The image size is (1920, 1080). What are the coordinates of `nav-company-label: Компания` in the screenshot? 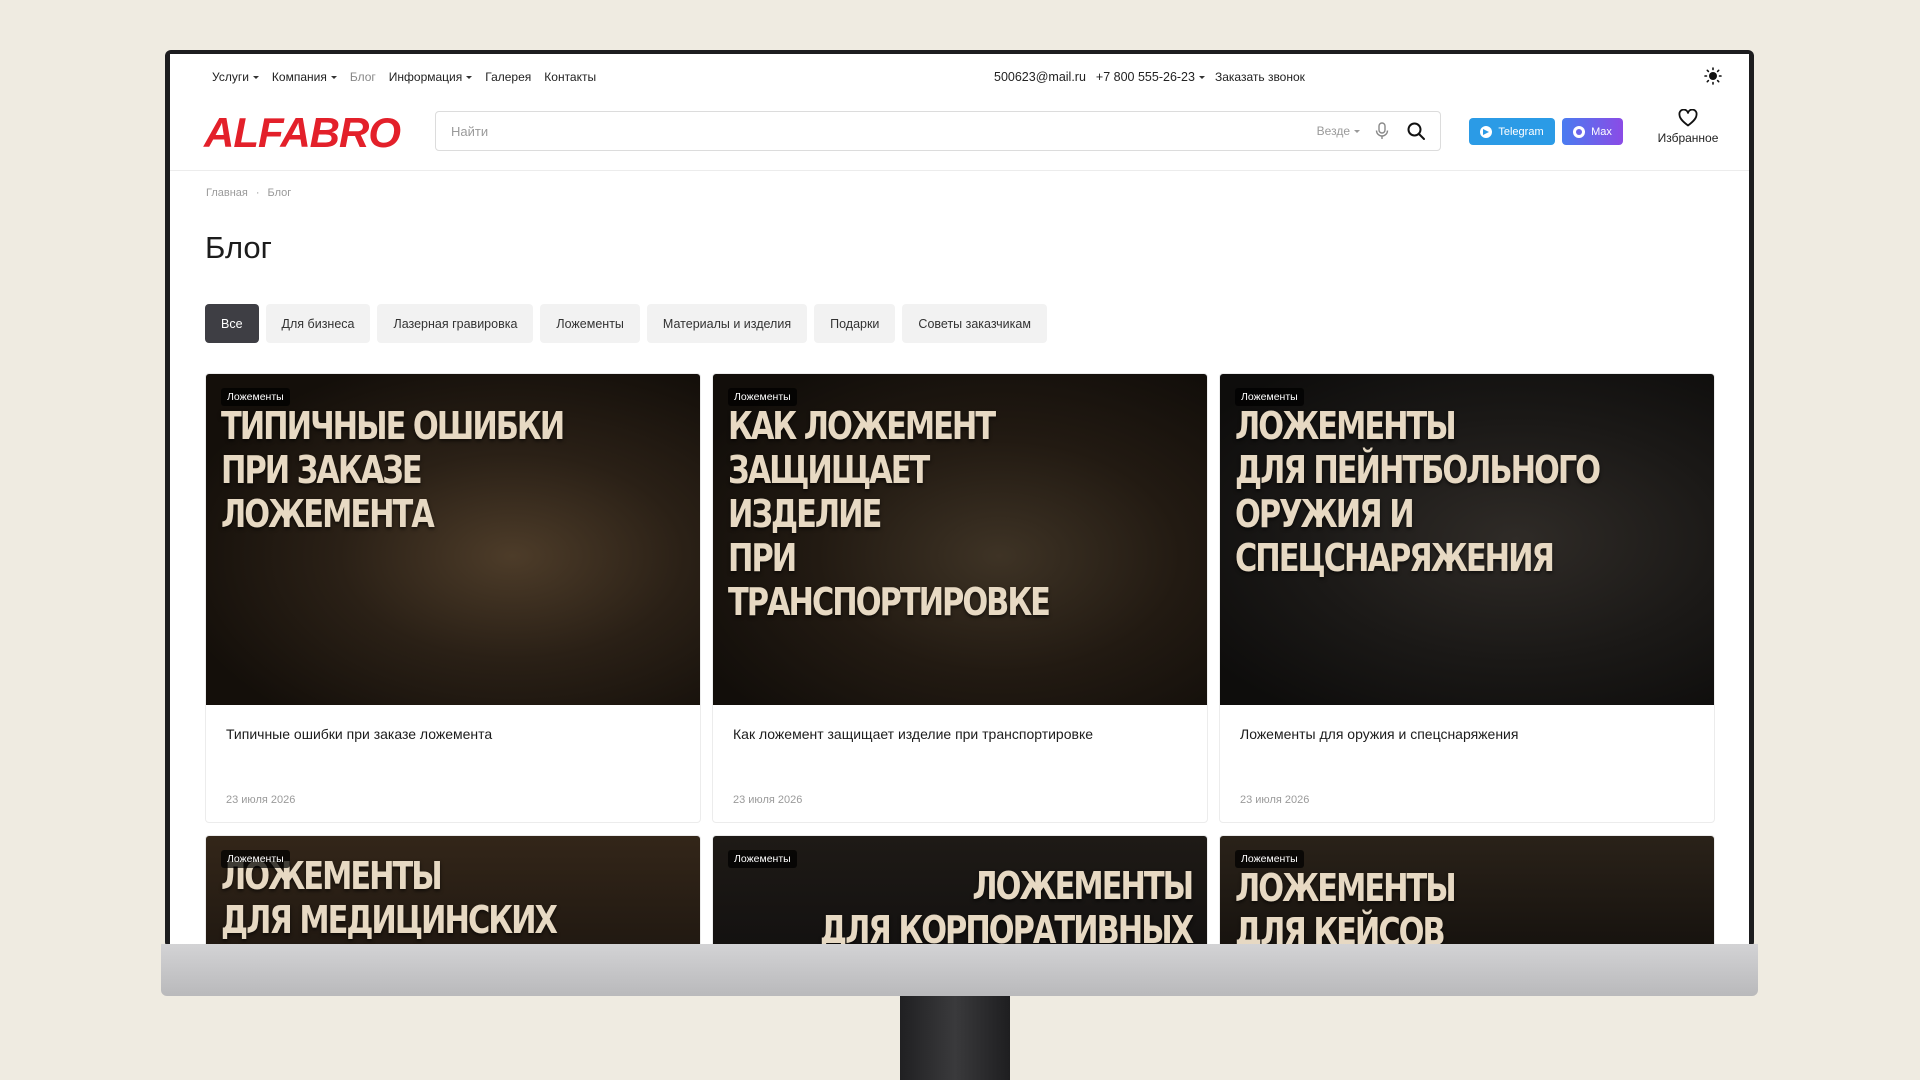 It's located at (299, 77).